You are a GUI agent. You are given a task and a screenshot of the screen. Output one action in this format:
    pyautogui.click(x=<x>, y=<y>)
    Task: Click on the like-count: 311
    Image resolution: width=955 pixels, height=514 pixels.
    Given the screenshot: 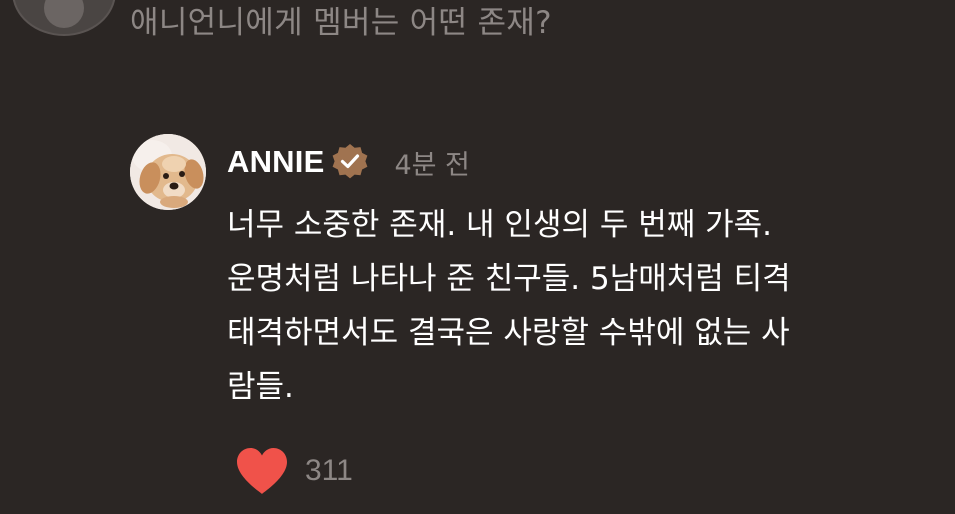 What is the action you would take?
    pyautogui.click(x=329, y=470)
    